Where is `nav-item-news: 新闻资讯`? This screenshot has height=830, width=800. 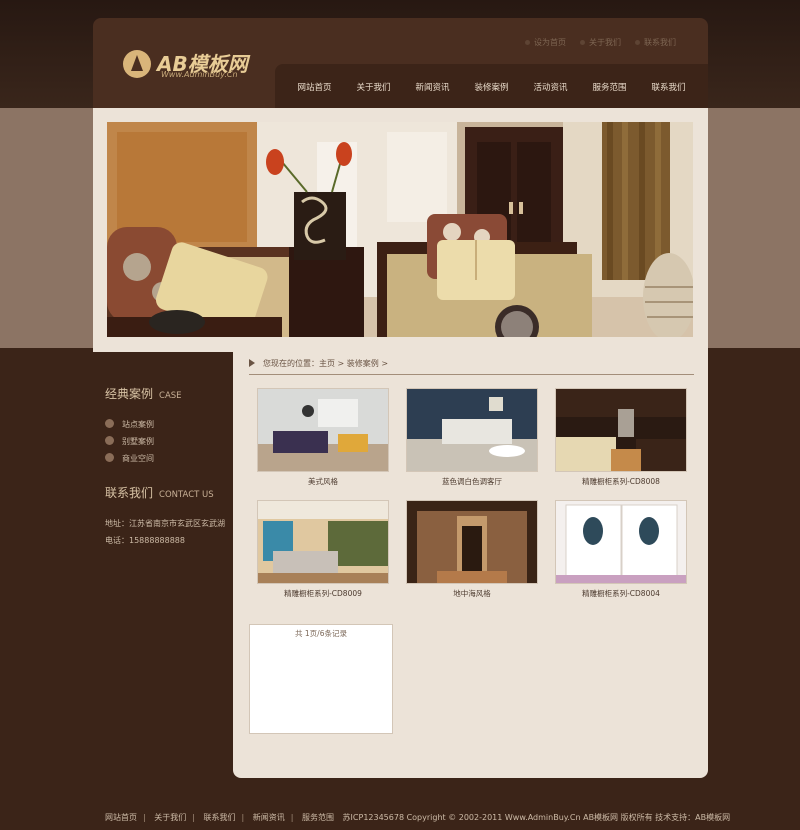 nav-item-news: 新闻资讯 is located at coordinates (432, 87).